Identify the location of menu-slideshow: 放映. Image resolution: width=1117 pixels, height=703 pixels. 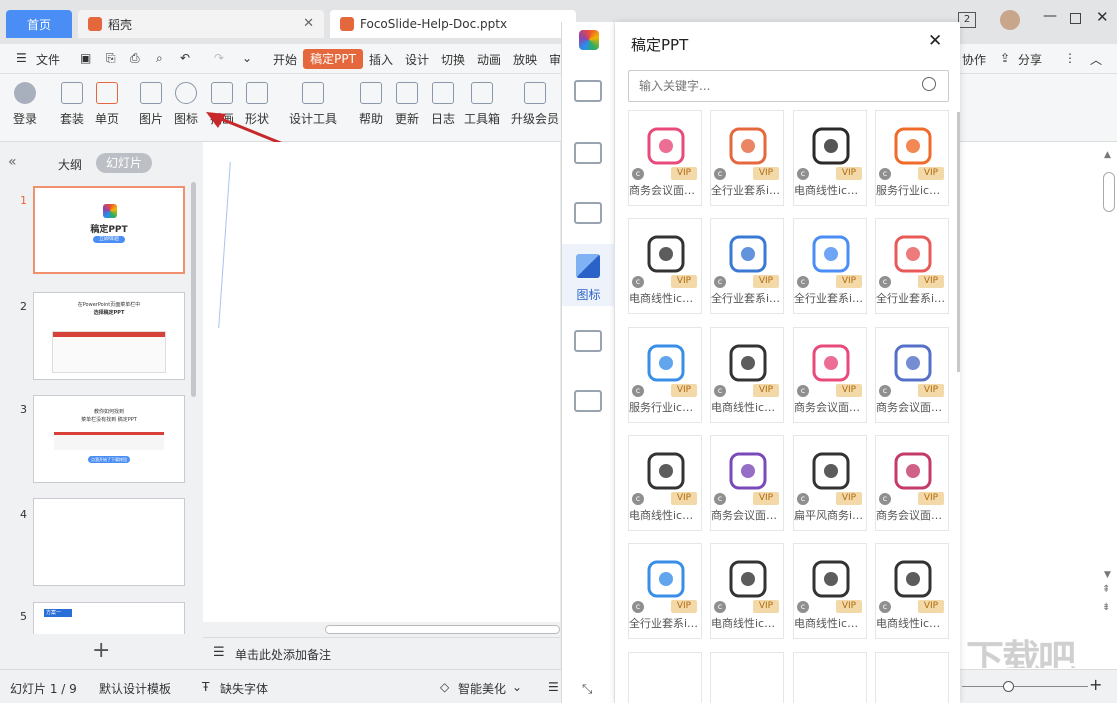
(525, 59).